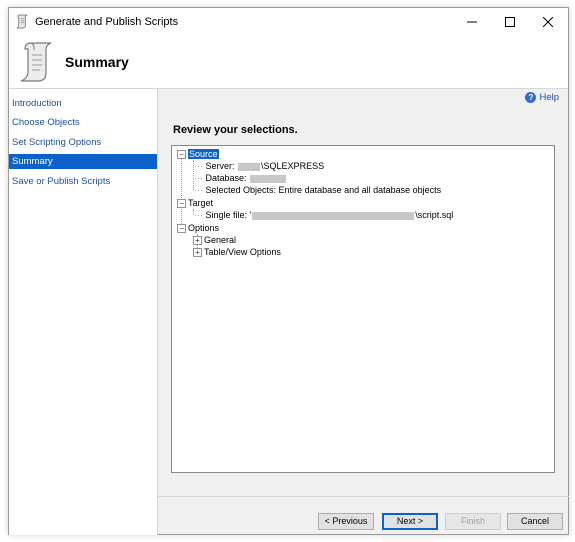  I want to click on server-suffix: \SQLEXPRESS, so click(293, 166).